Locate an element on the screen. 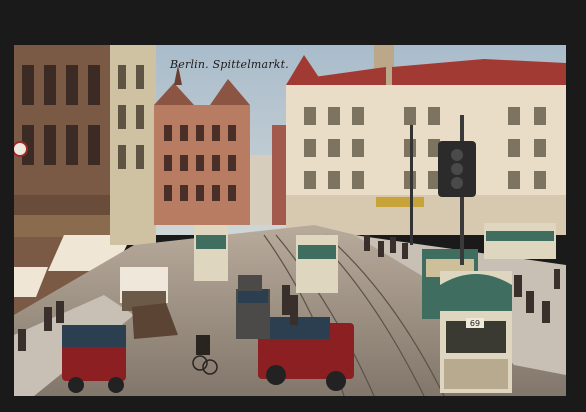  streetlamp-icon is located at coordinates (411, 185).